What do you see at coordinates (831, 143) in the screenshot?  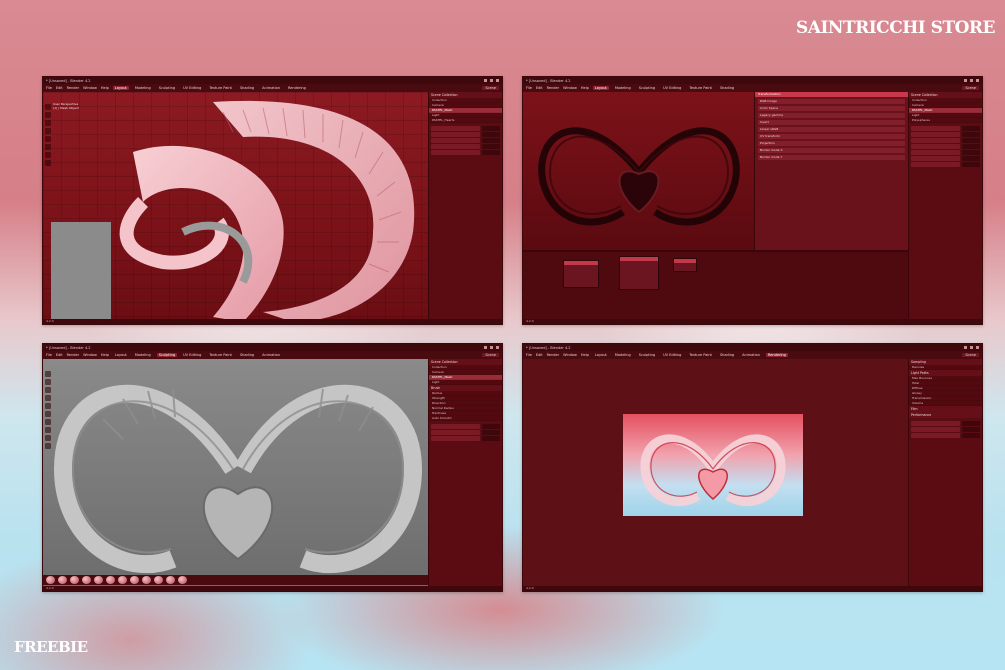 I see `node-row: Projection` at bounding box center [831, 143].